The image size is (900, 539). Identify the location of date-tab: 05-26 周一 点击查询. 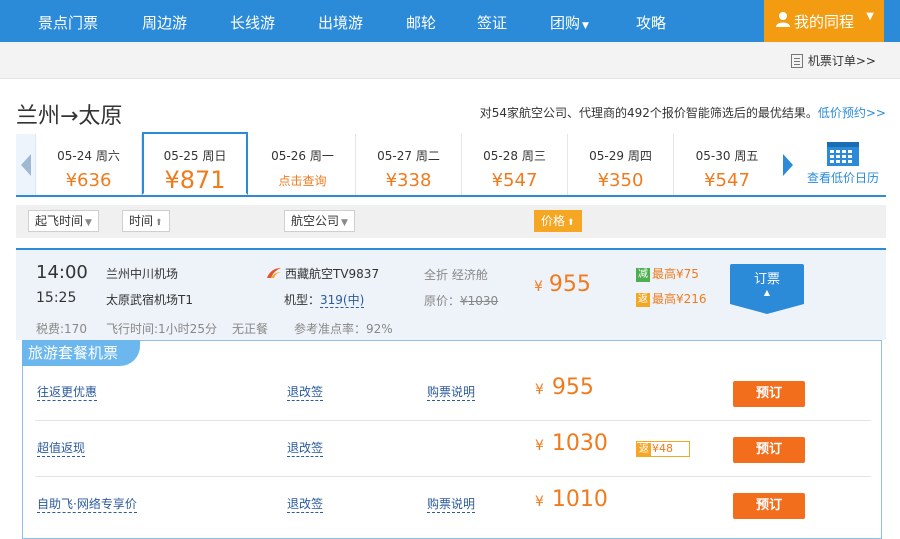
(303, 164).